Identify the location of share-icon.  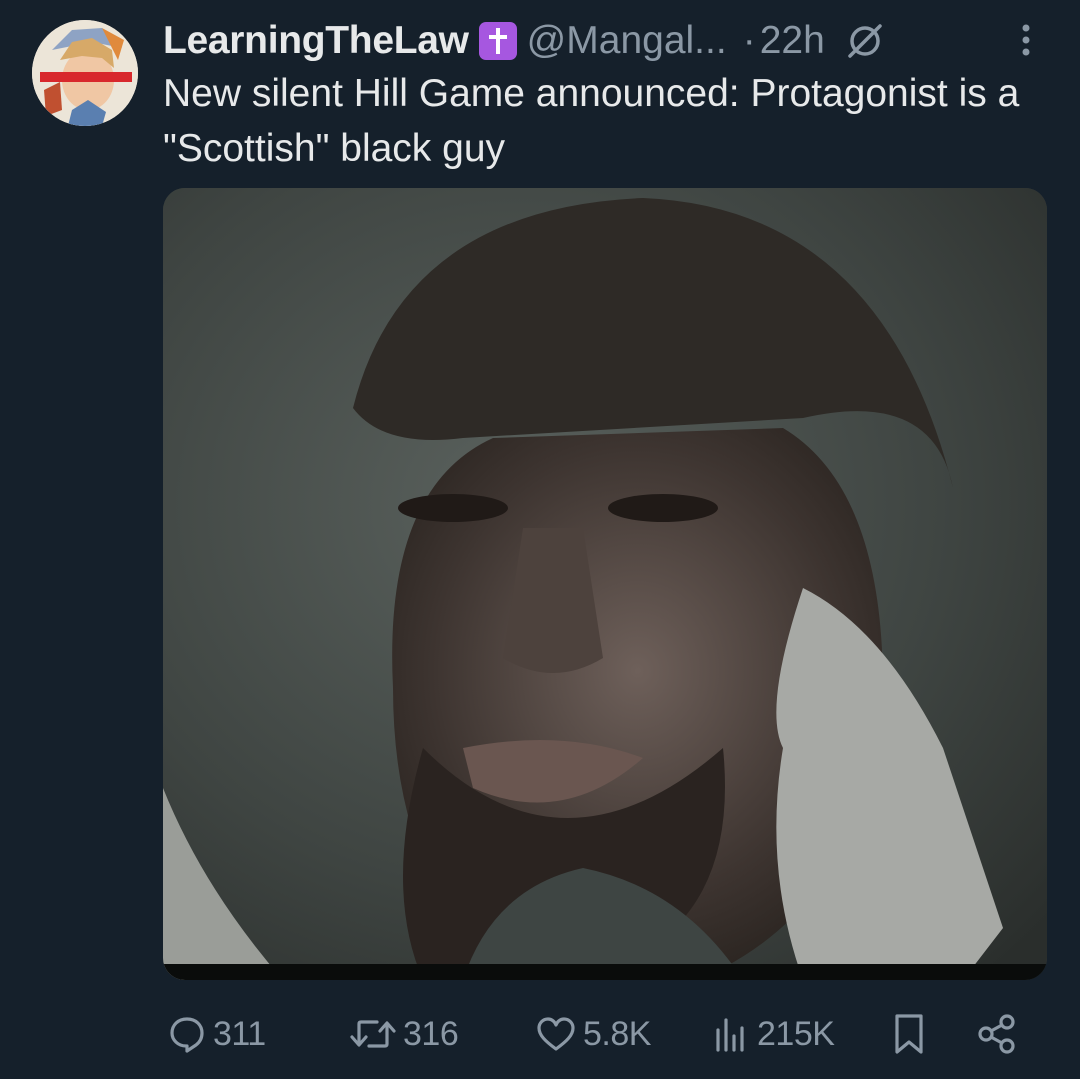
(996, 1034).